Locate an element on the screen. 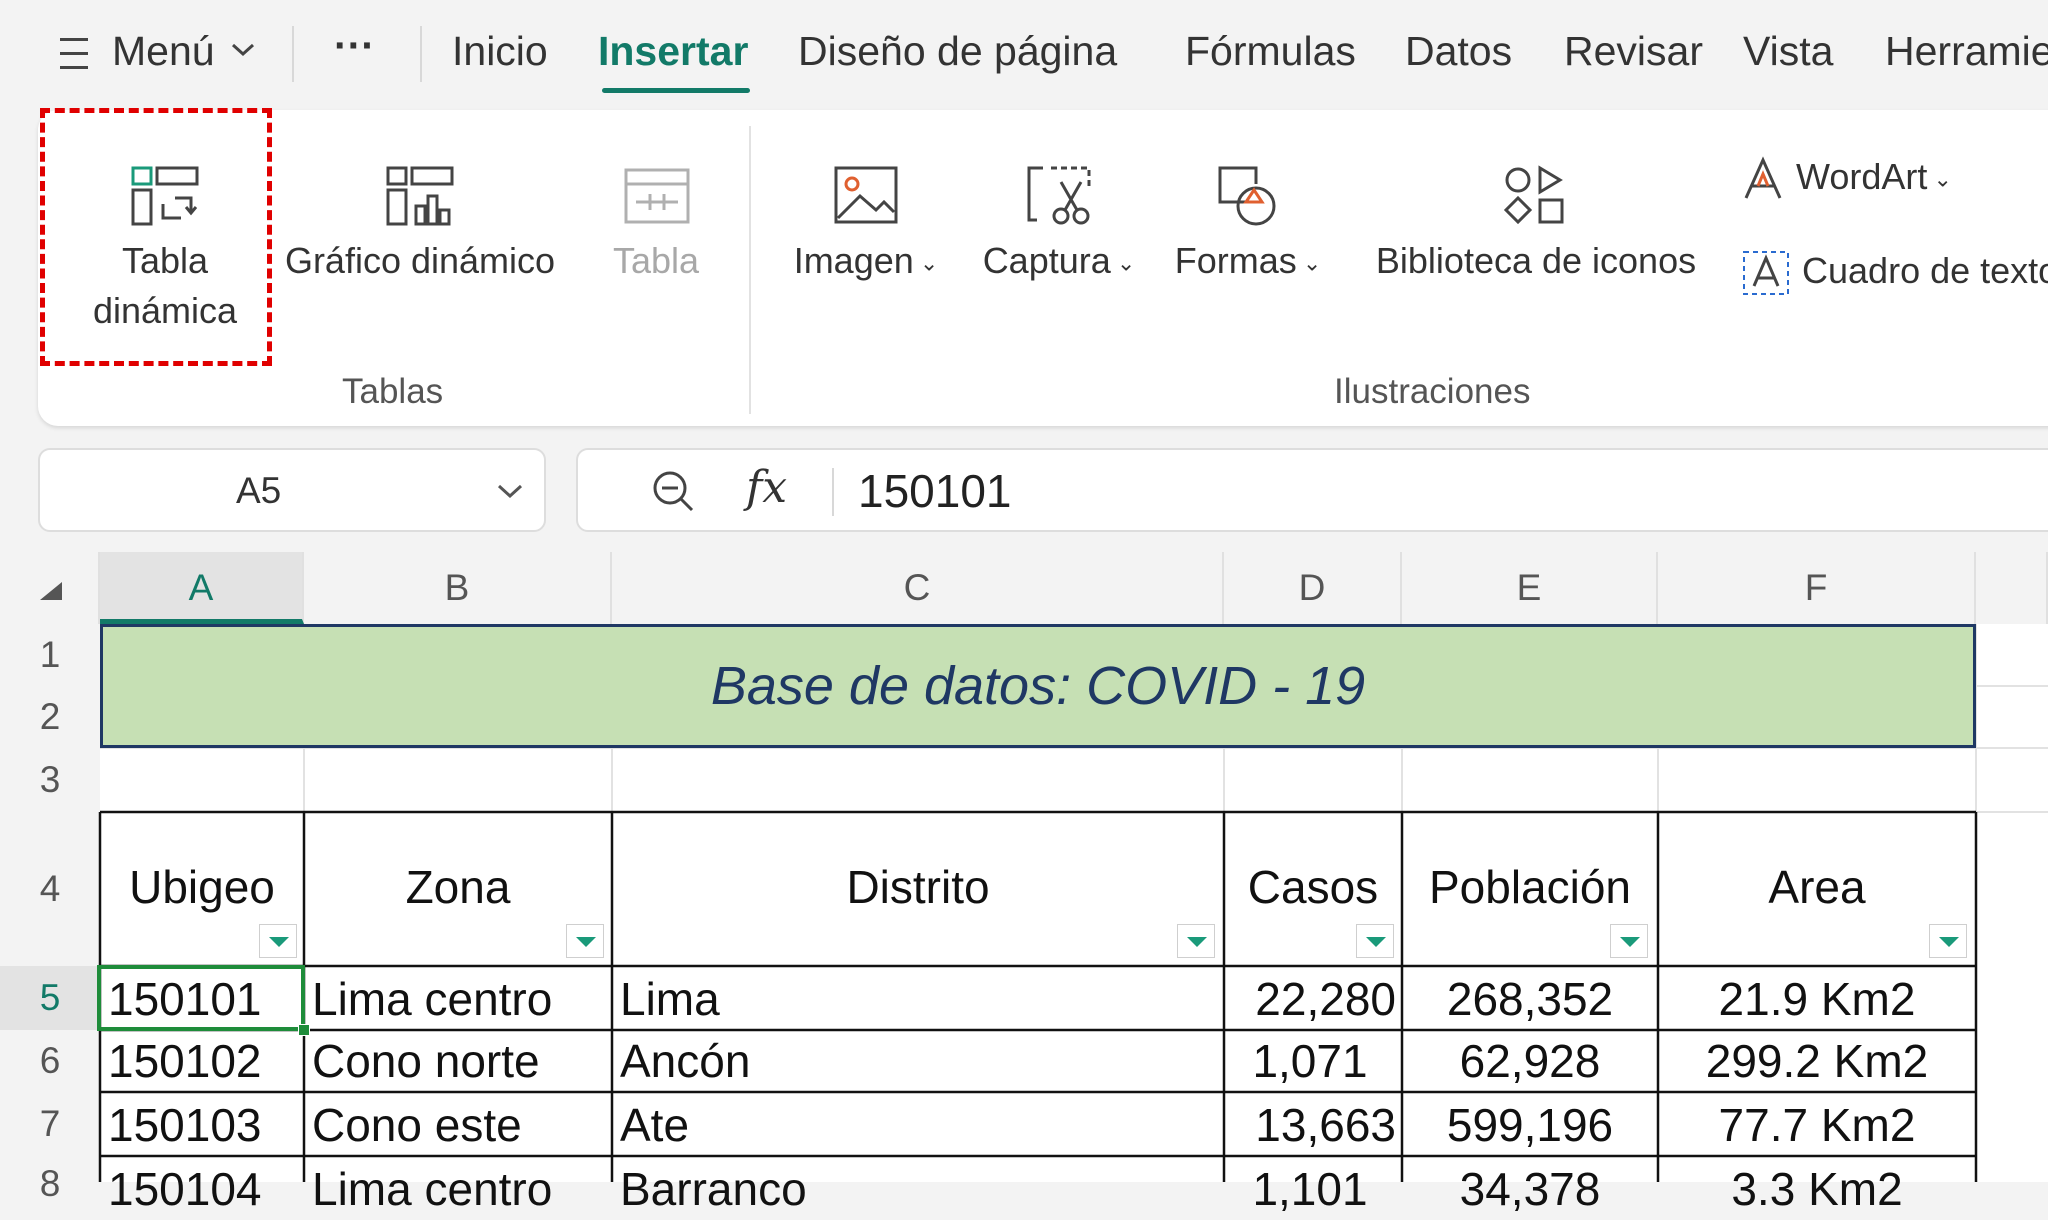  fx-icon: fx is located at coordinates (766, 487).